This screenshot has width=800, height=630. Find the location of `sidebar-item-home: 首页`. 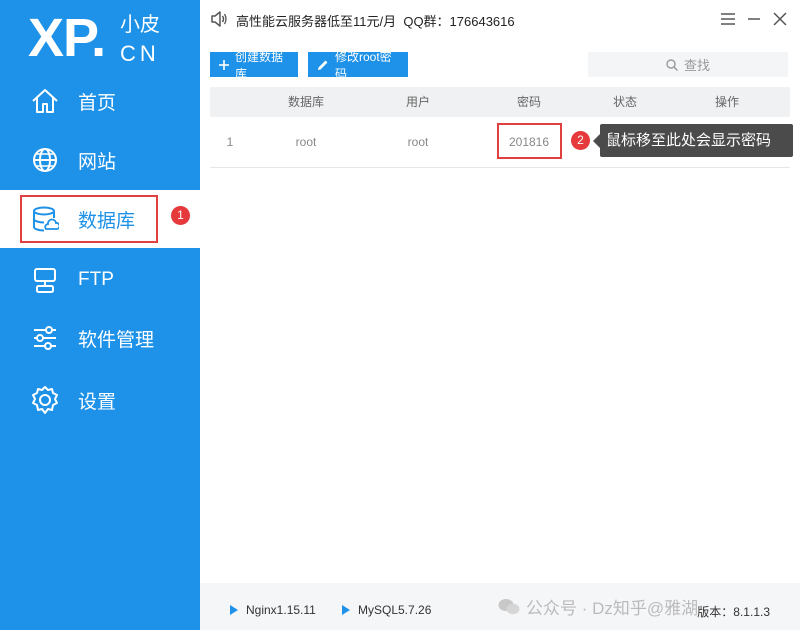

sidebar-item-home: 首页 is located at coordinates (100, 101).